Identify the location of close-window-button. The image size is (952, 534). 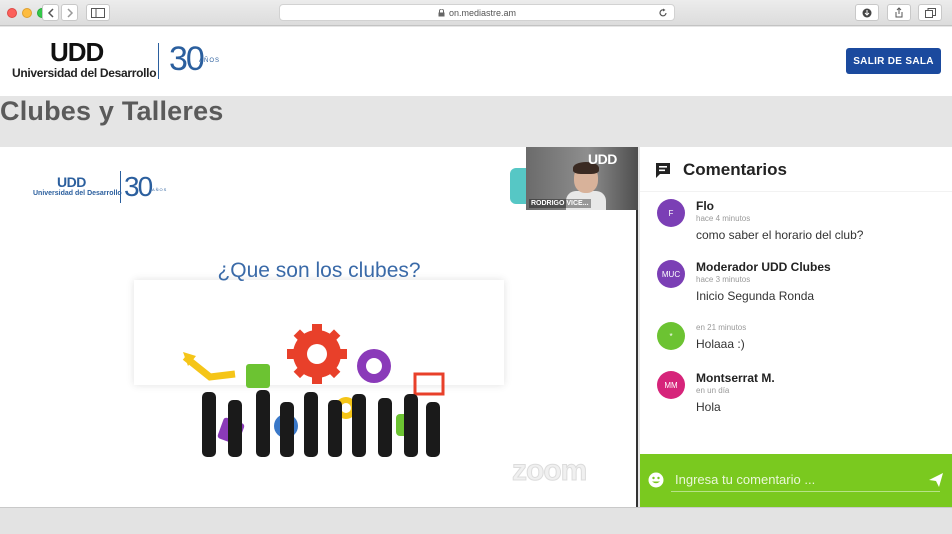
(12, 13).